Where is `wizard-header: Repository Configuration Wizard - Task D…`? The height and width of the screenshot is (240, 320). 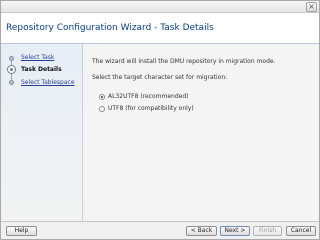 wizard-header: Repository Configuration Wizard - Task D… is located at coordinates (160, 28).